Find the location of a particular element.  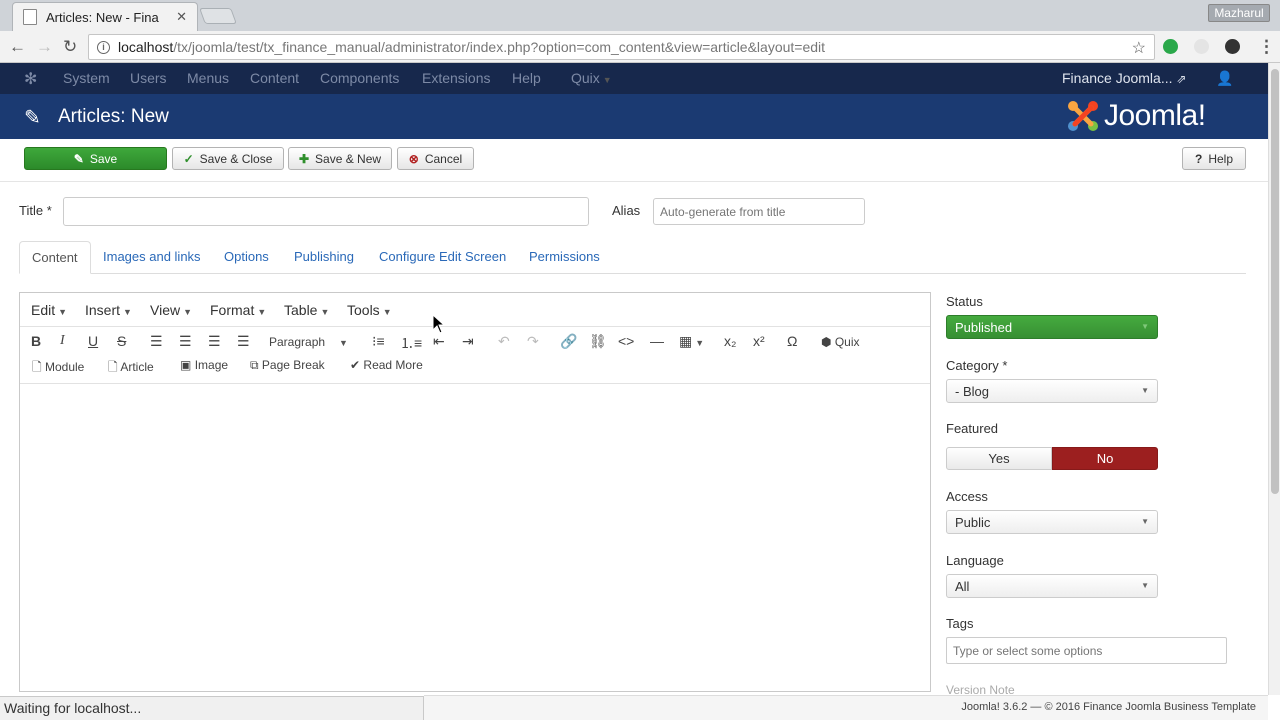

nav-menus: Menus is located at coordinates (208, 78).